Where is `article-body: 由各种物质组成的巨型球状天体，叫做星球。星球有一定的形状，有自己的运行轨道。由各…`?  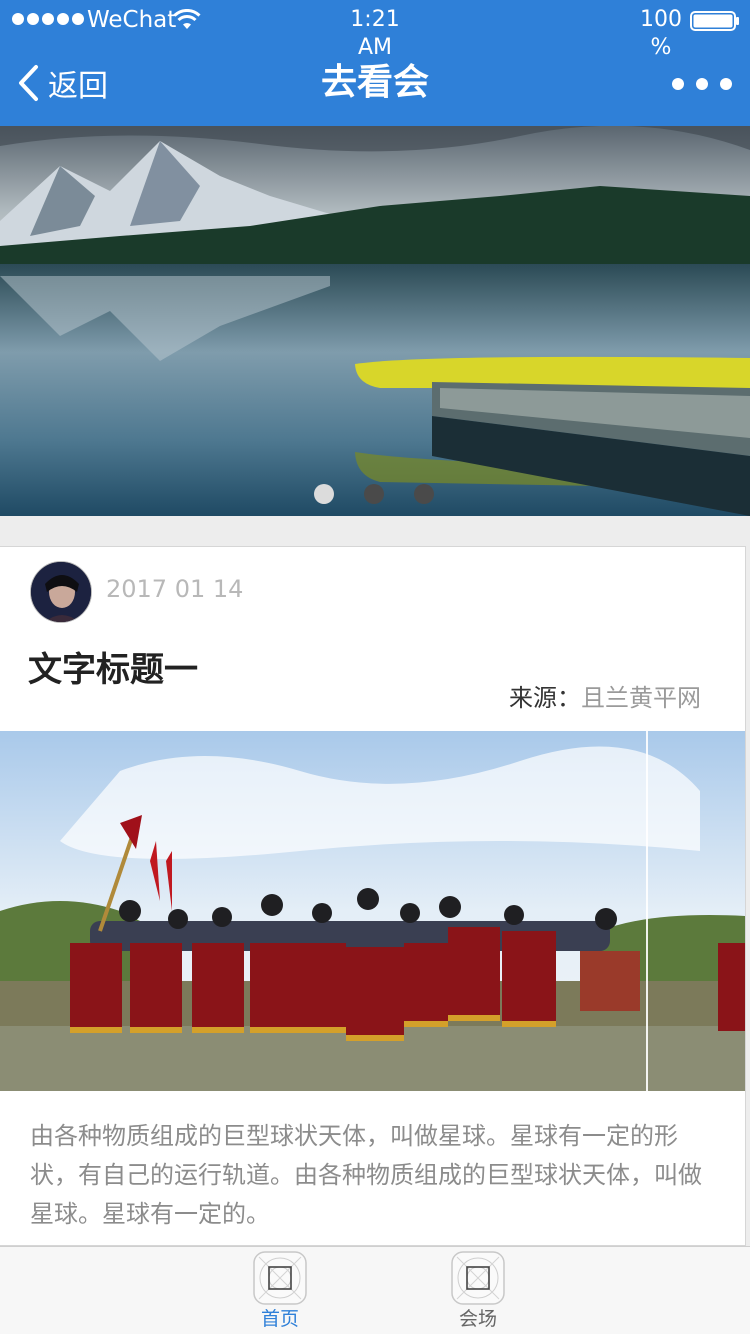 article-body: 由各种物质组成的巨型球状天体，叫做星球。星球有一定的形状，有自己的运行轨道。由各… is located at coordinates (366, 1175).